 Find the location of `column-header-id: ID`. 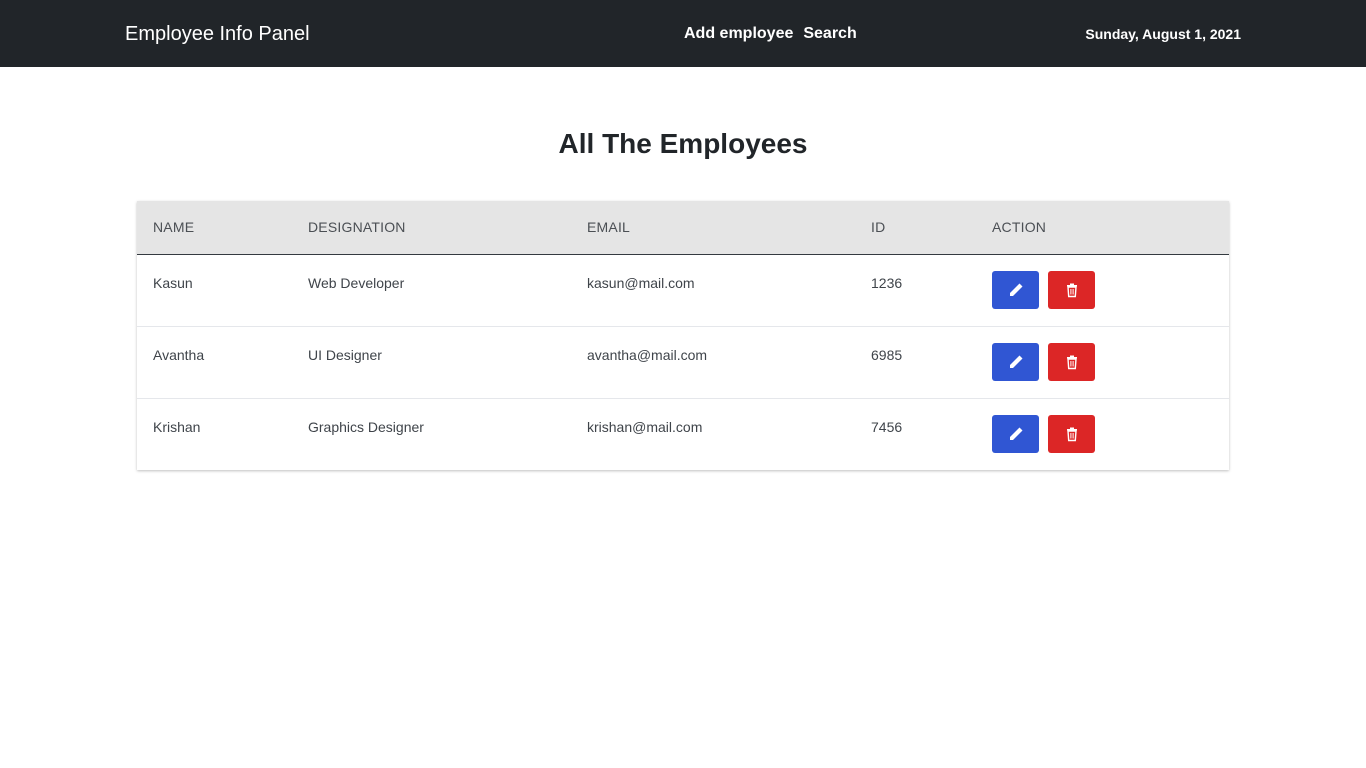

column-header-id: ID is located at coordinates (915, 228).